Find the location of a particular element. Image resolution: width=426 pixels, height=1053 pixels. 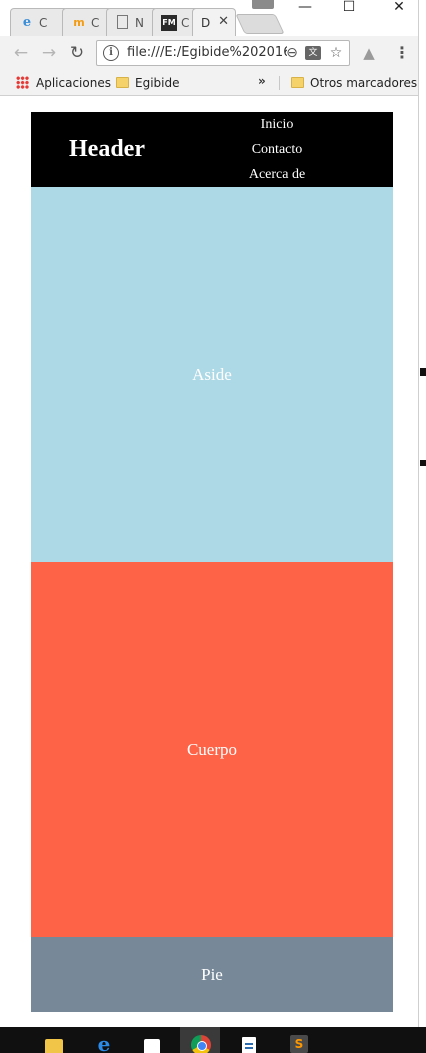

site-nav: Inicio Contacto Acerca de is located at coordinates (277, 149).